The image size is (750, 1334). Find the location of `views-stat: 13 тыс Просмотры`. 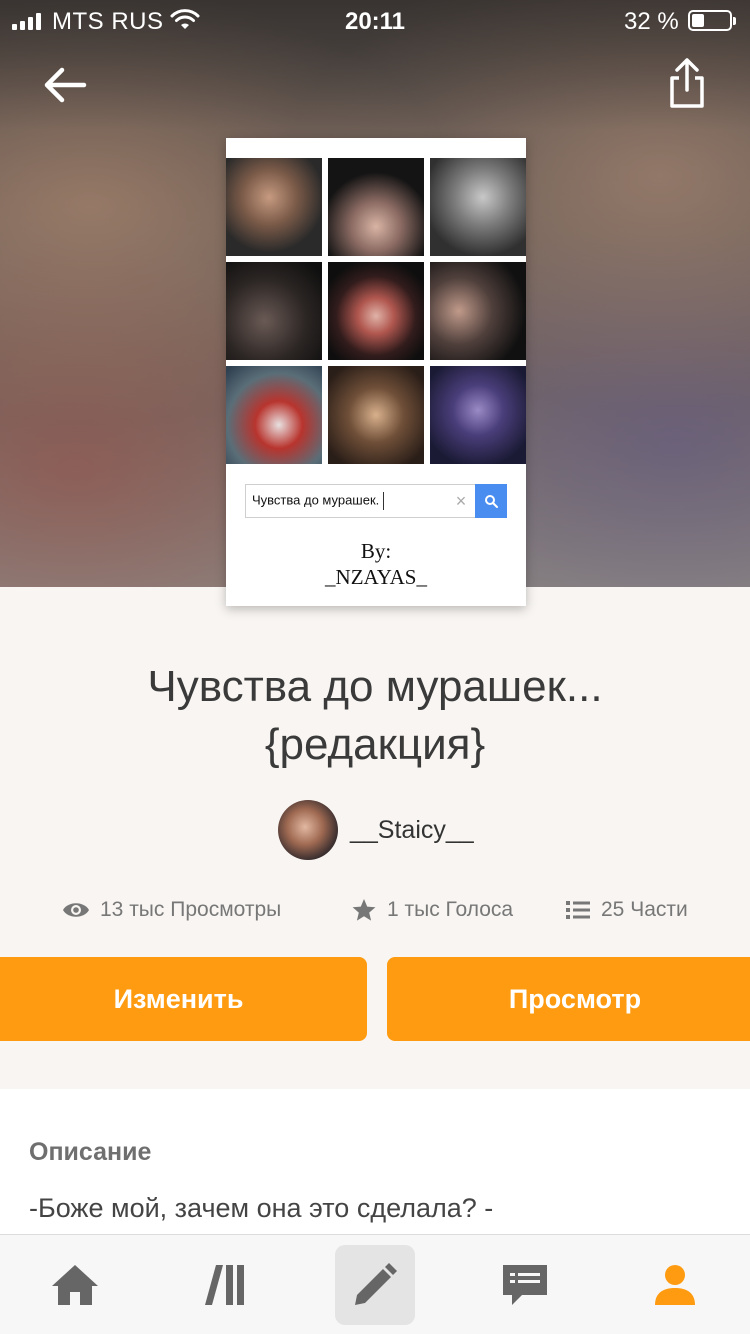

views-stat: 13 тыс Просмотры is located at coordinates (171, 910).